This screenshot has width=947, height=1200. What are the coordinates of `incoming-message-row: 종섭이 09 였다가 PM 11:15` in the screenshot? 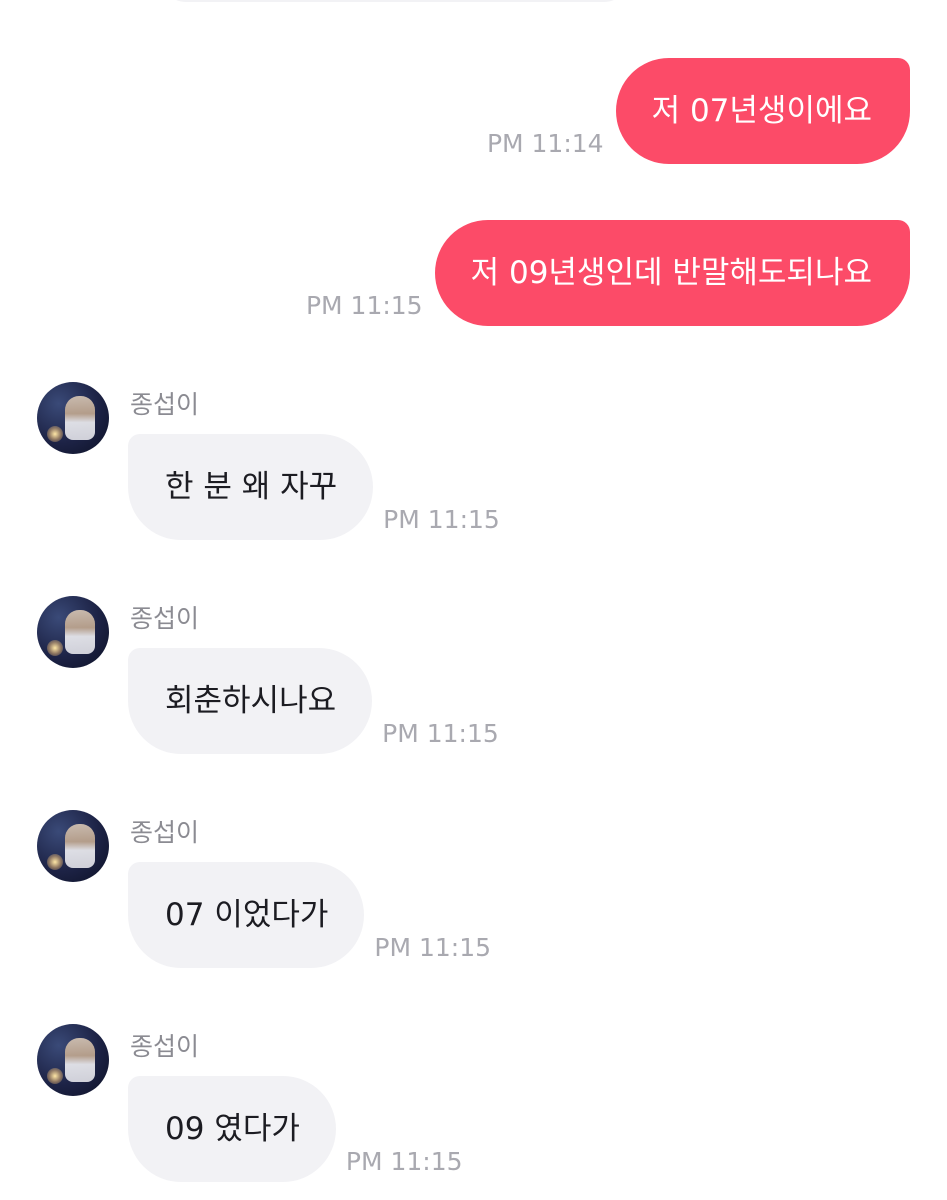 It's located at (387, 1109).